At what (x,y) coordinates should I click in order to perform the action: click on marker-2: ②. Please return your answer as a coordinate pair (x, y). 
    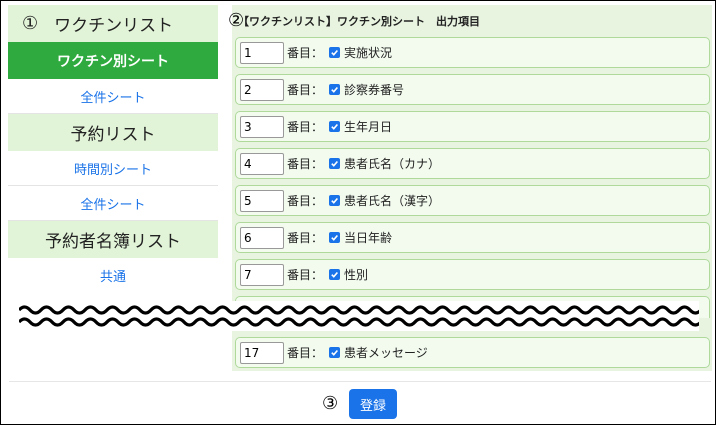
    Looking at the image, I should click on (236, 20).